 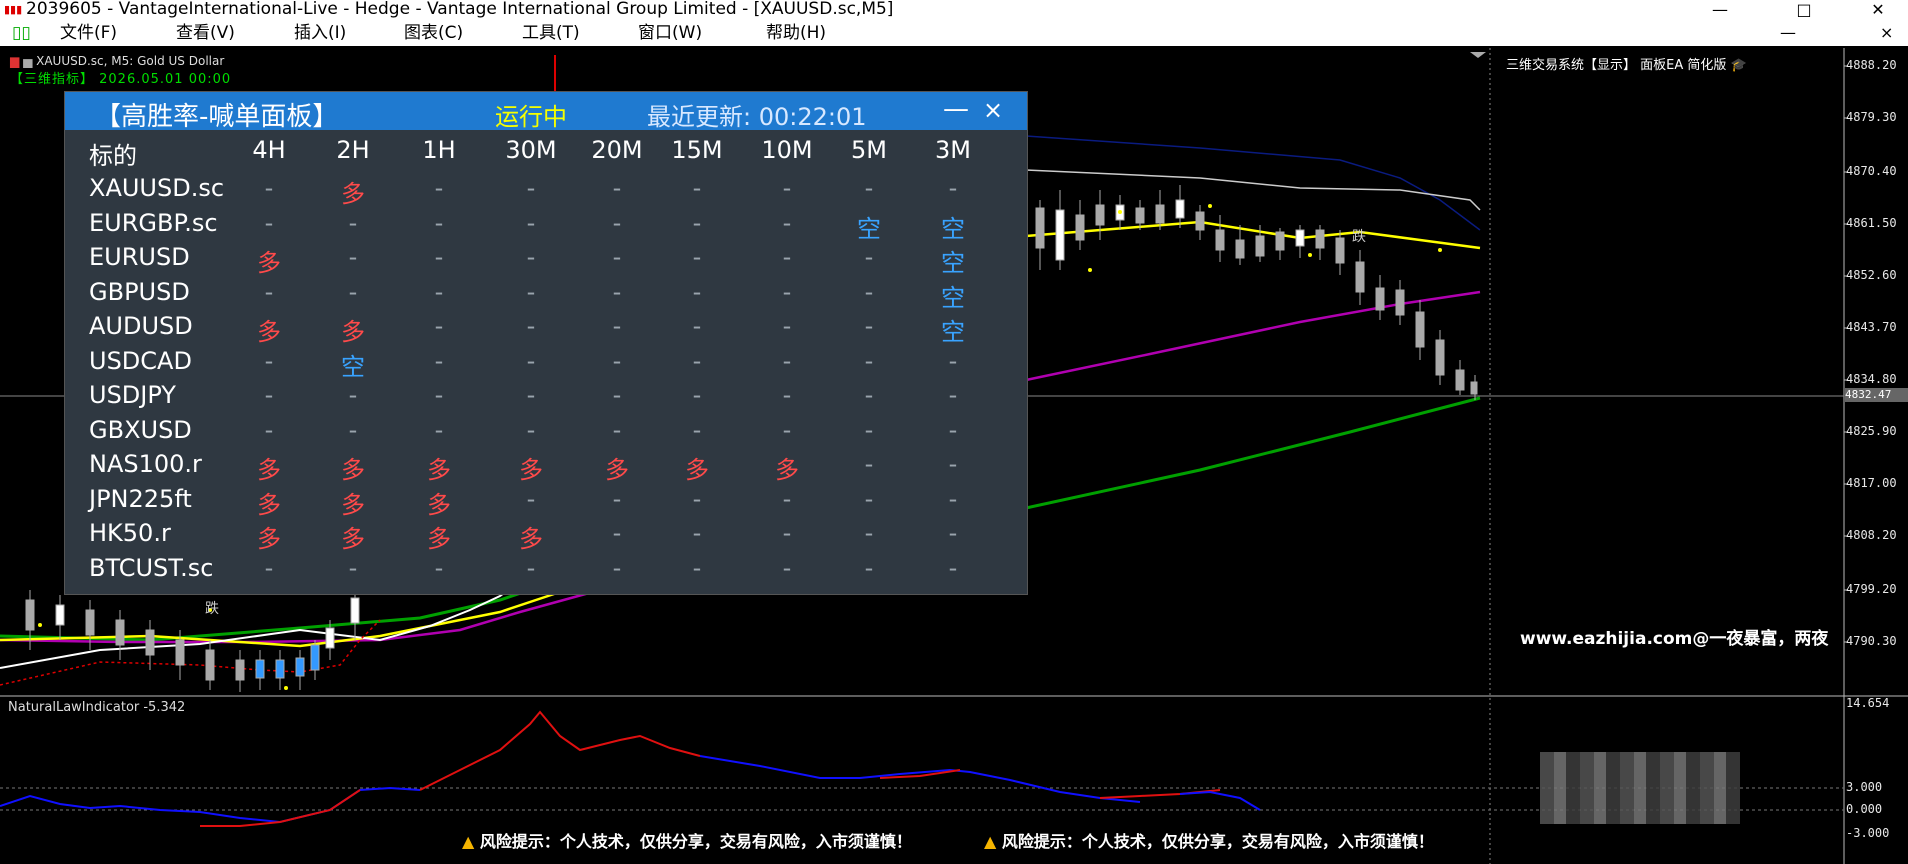 What do you see at coordinates (132, 395) in the screenshot?
I see `symbol-label: USDJPY` at bounding box center [132, 395].